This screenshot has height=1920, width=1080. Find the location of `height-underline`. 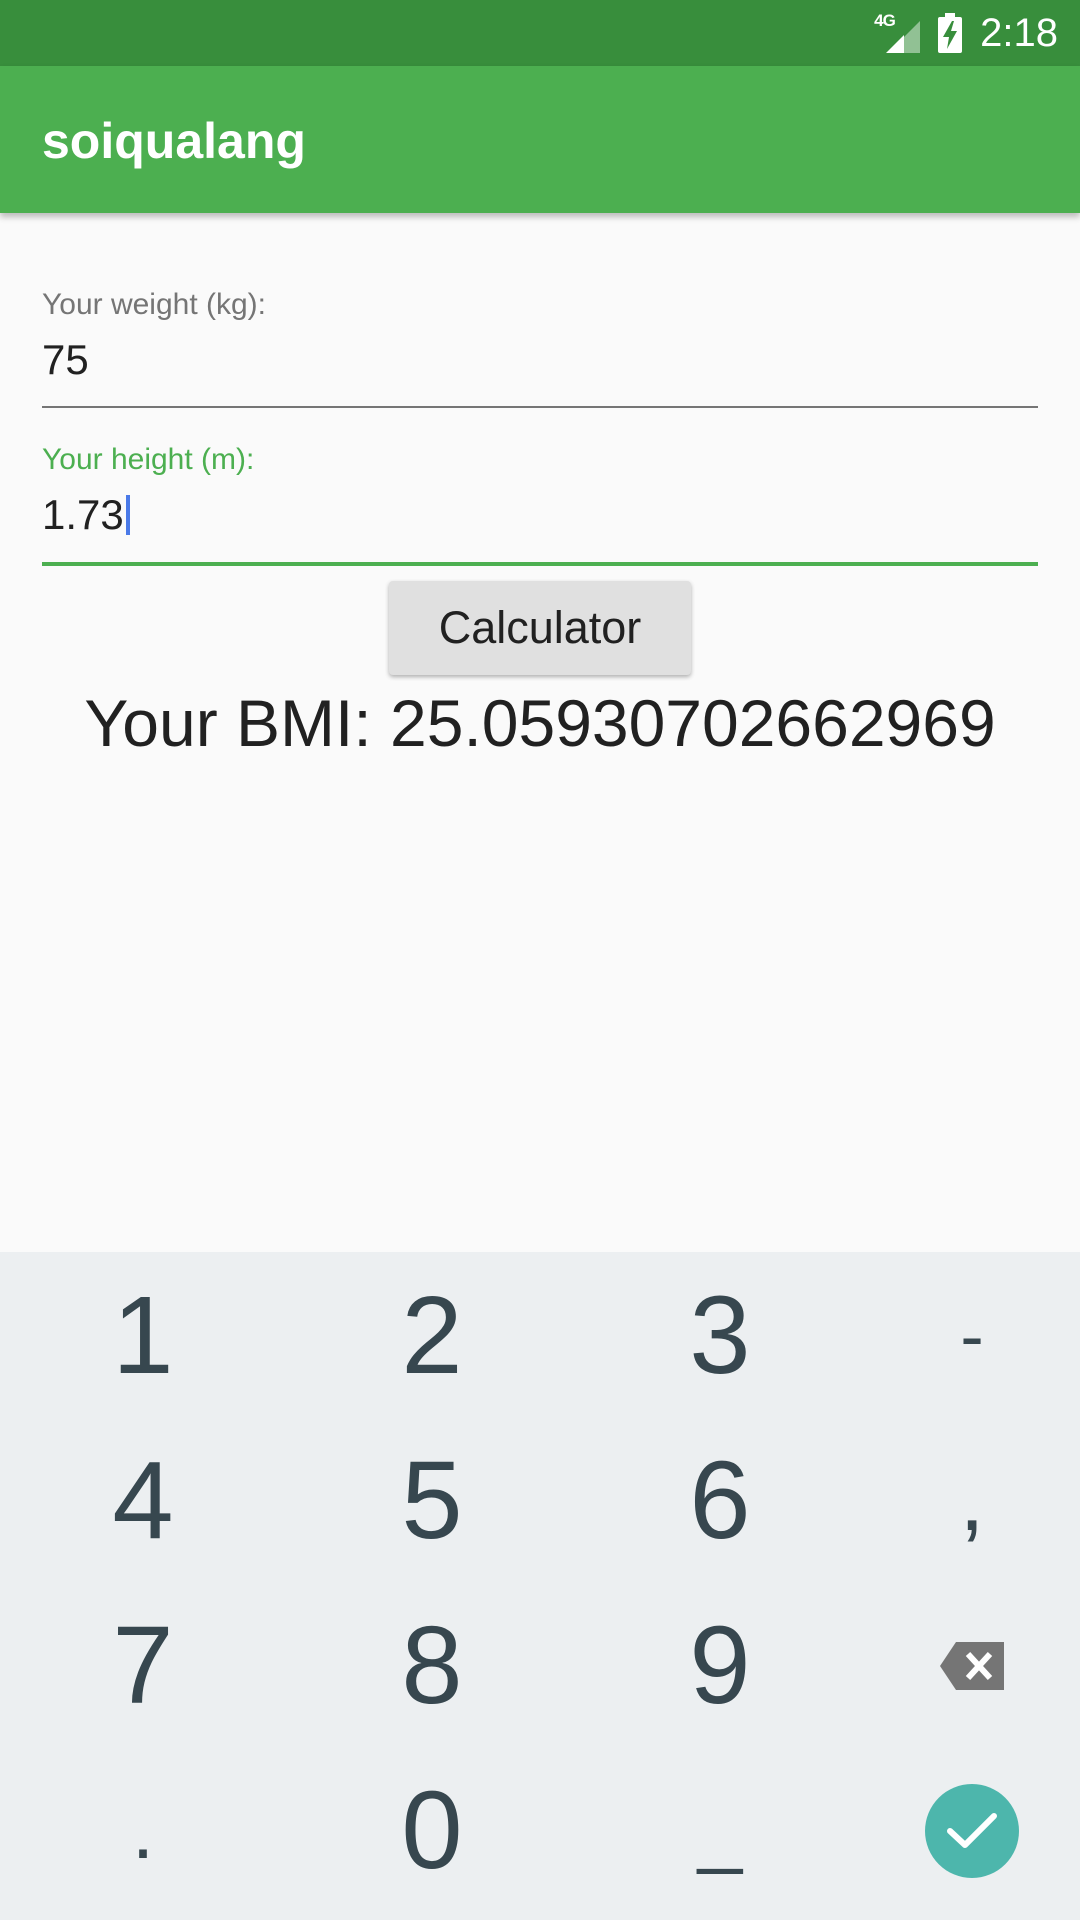

height-underline is located at coordinates (540, 564).